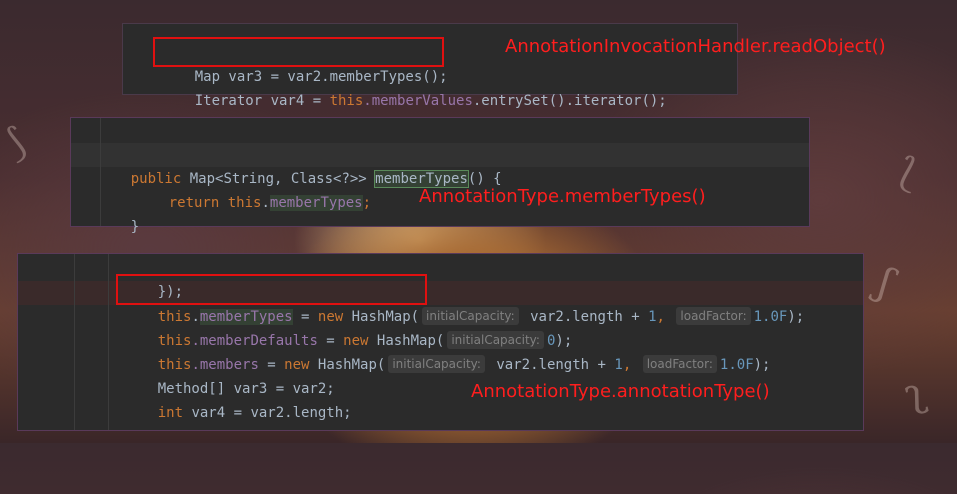  Describe the element at coordinates (484, 179) in the screenshot. I see `code-token: () {` at that location.